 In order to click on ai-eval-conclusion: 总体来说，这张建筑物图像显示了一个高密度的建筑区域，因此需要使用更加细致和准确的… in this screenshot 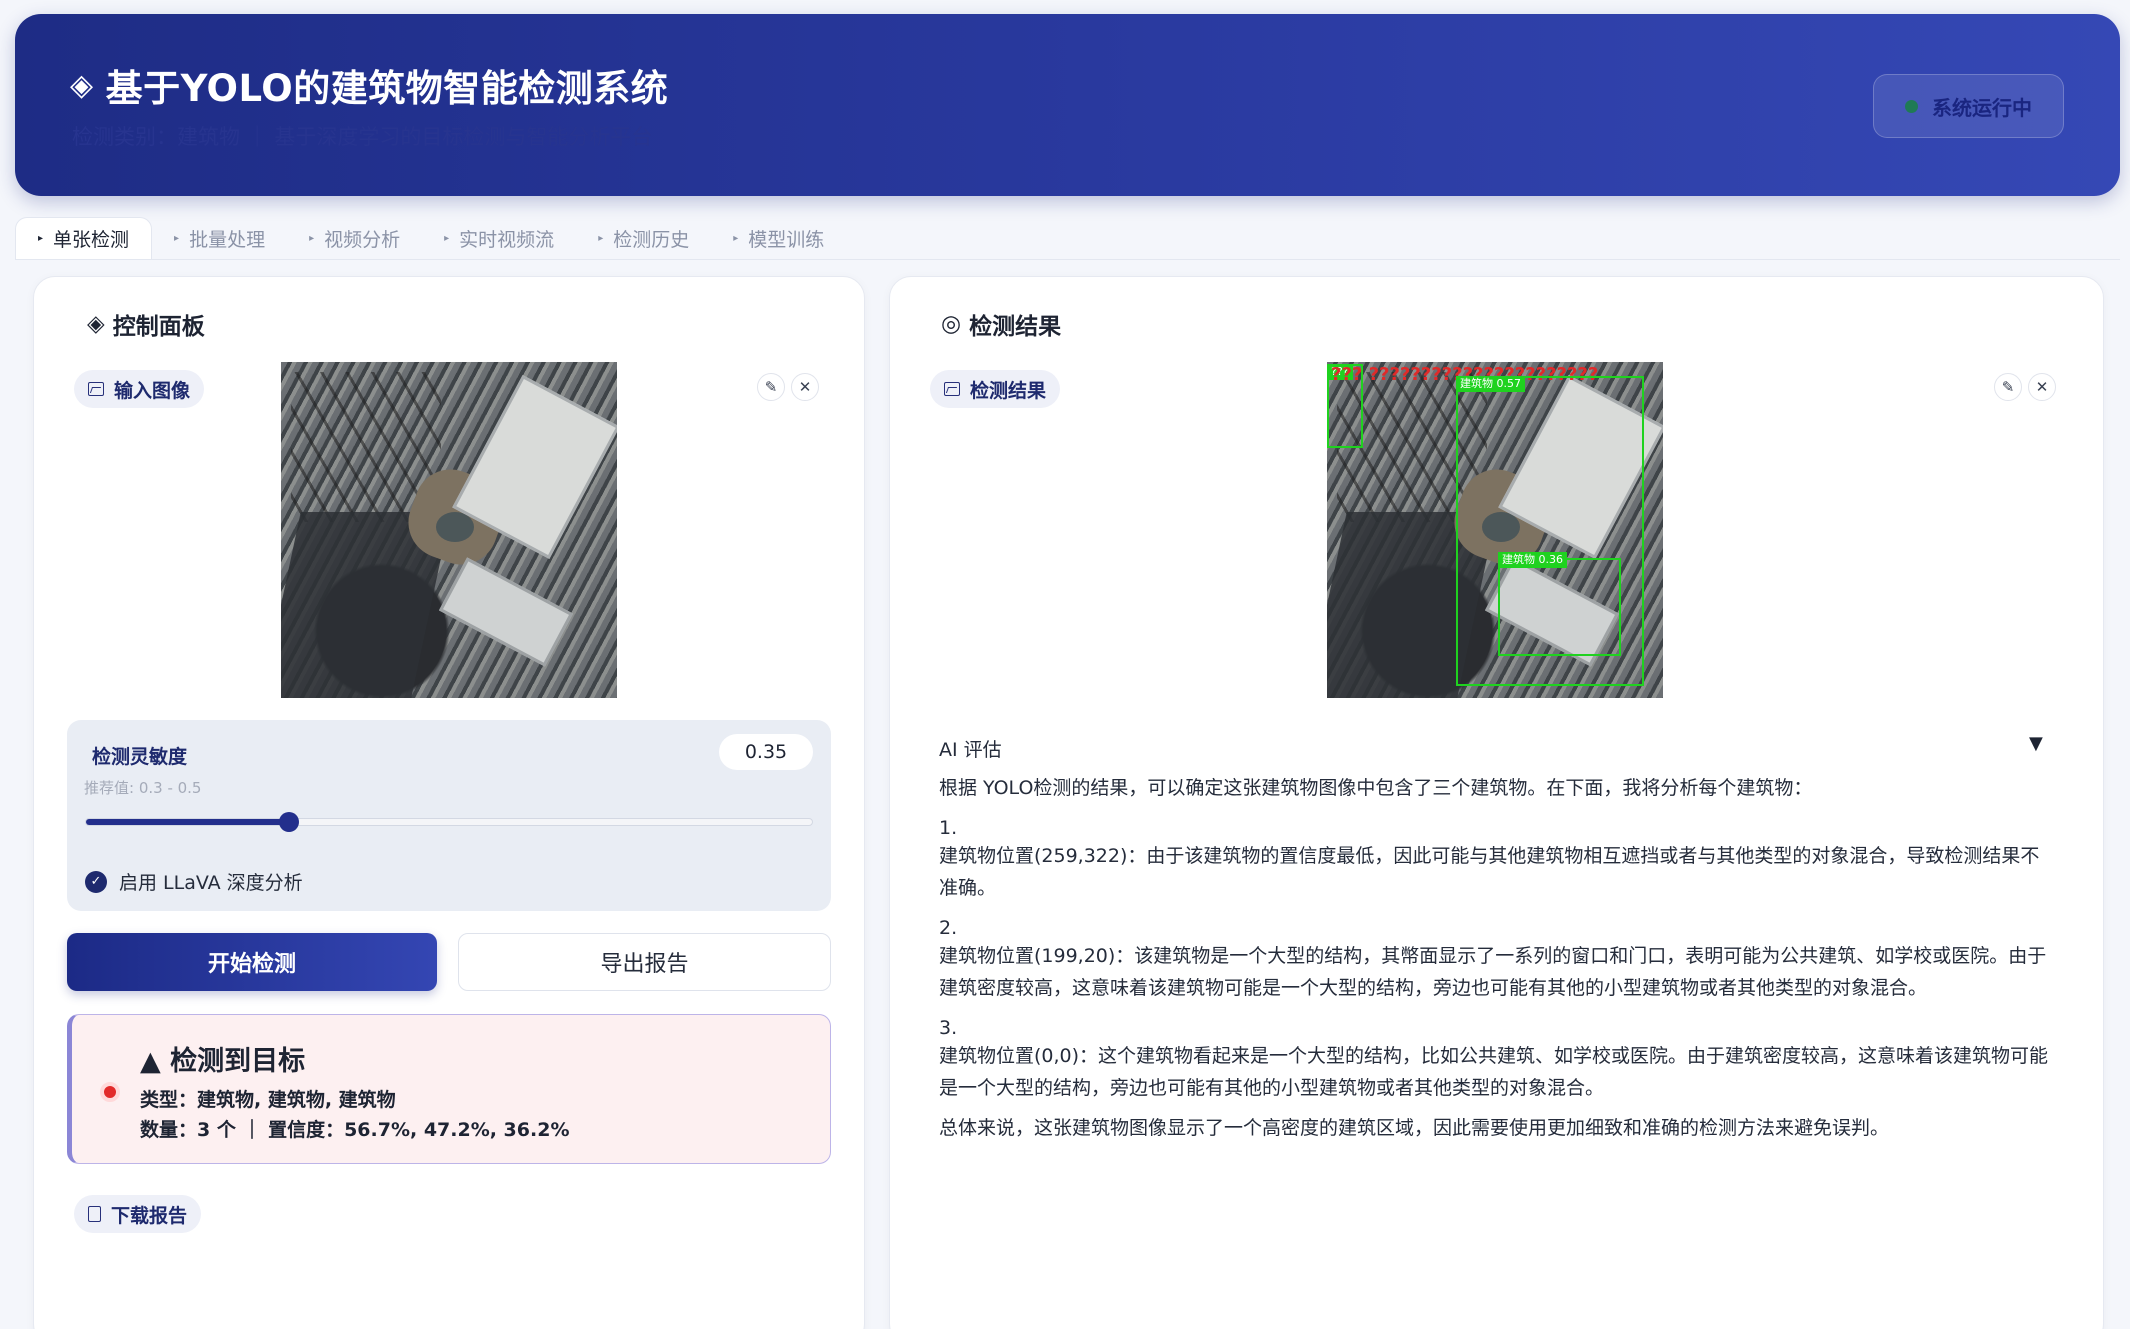, I will do `click(1414, 1128)`.